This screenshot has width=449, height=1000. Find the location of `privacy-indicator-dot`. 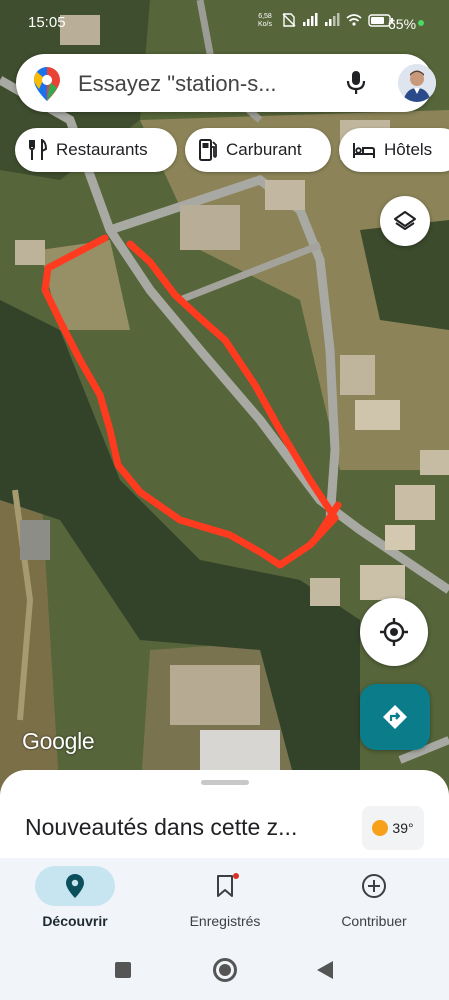

privacy-indicator-dot is located at coordinates (421, 23).